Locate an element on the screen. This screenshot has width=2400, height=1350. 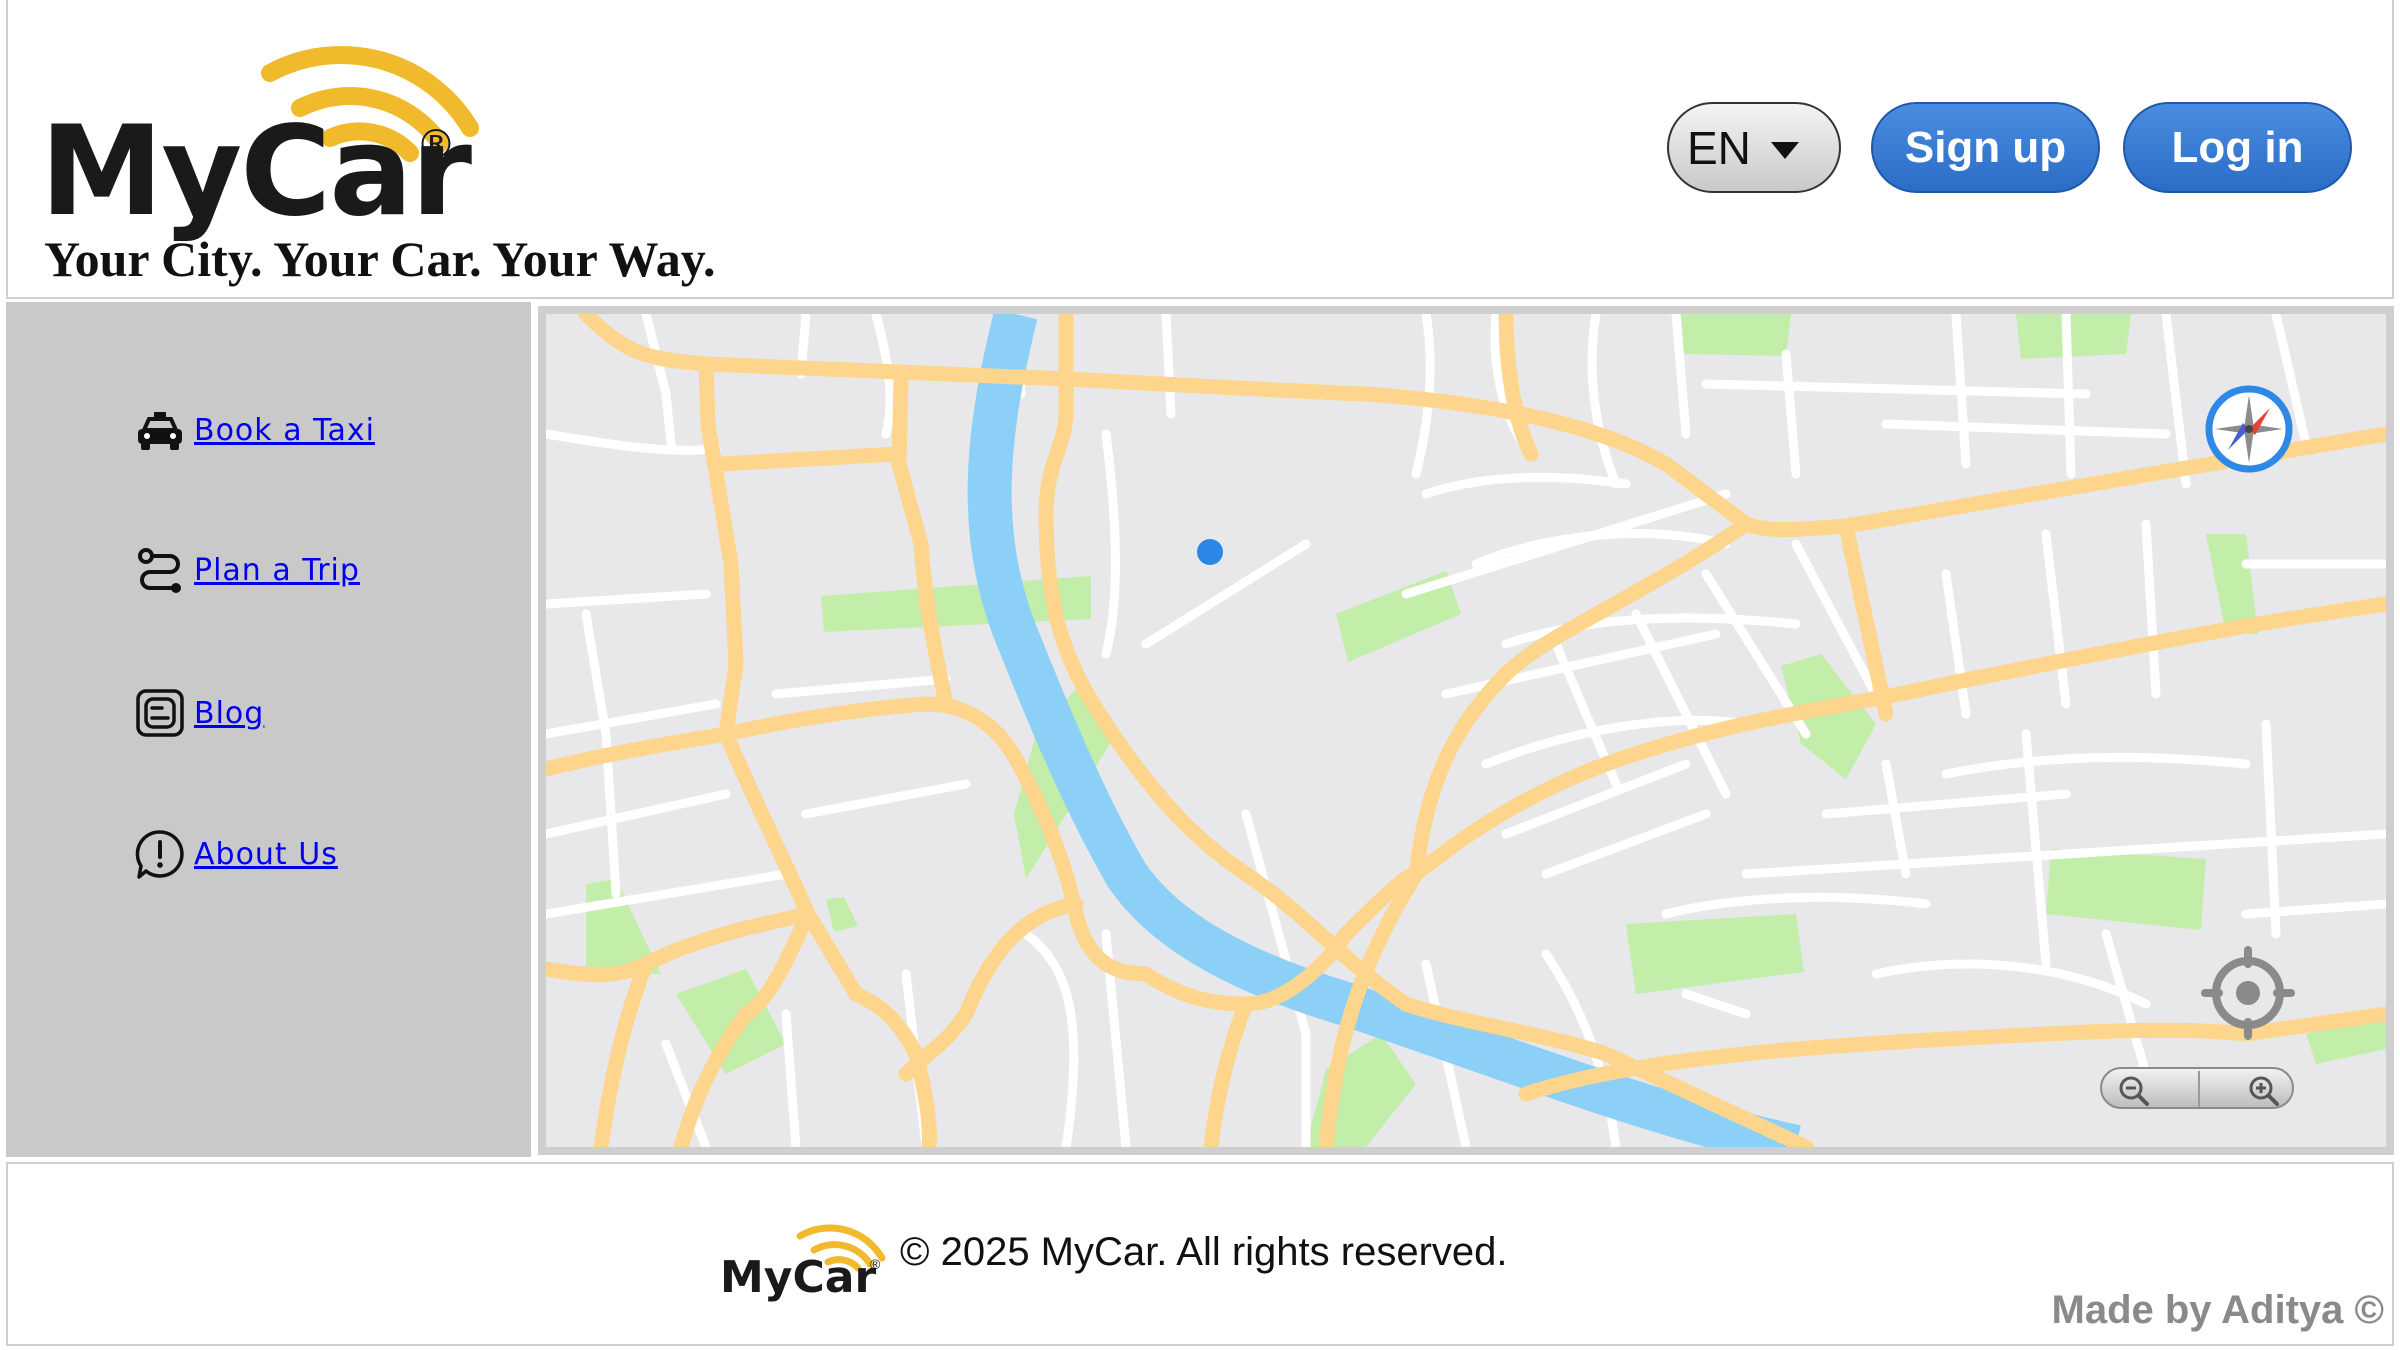
footer-logo: MyCar ® is located at coordinates (805, 1259).